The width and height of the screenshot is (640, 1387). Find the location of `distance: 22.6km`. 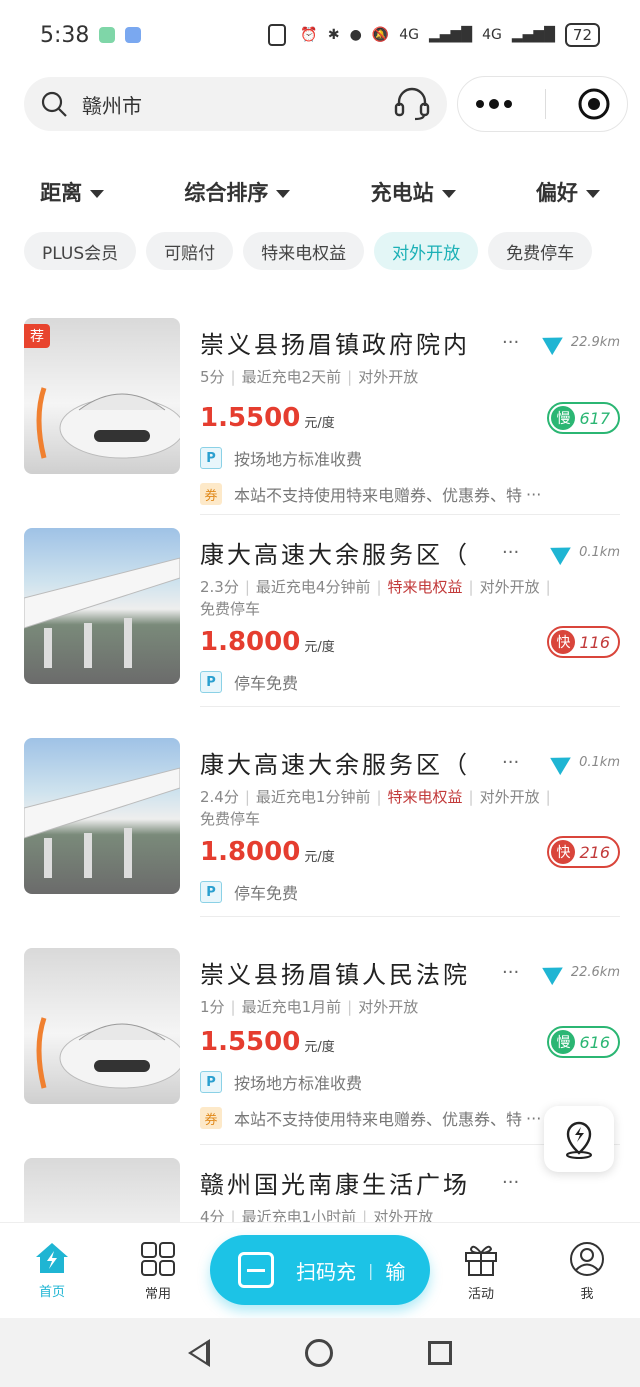

distance: 22.6km is located at coordinates (581, 972).